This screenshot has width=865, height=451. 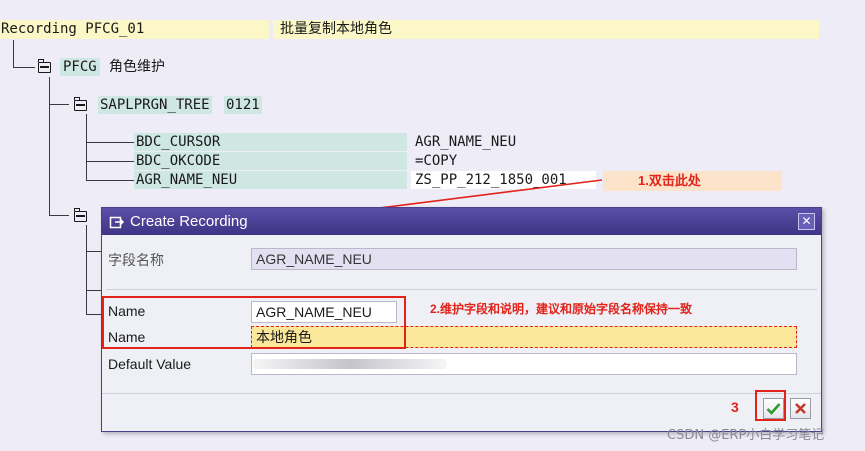 What do you see at coordinates (270, 161) in the screenshot?
I see `field-name: BDC_OKCODE` at bounding box center [270, 161].